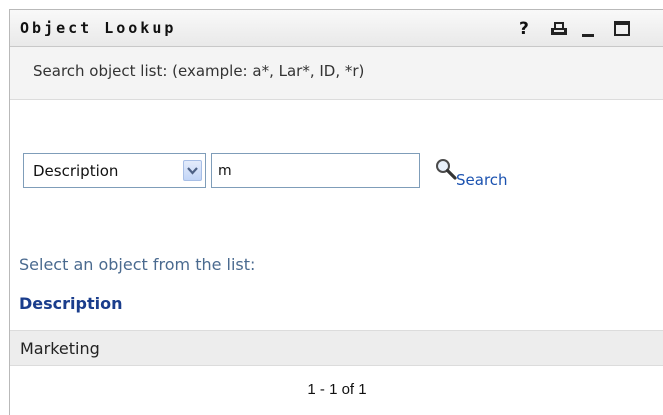 The height and width of the screenshot is (415, 663). What do you see at coordinates (482, 180) in the screenshot?
I see `search-button-label: Search` at bounding box center [482, 180].